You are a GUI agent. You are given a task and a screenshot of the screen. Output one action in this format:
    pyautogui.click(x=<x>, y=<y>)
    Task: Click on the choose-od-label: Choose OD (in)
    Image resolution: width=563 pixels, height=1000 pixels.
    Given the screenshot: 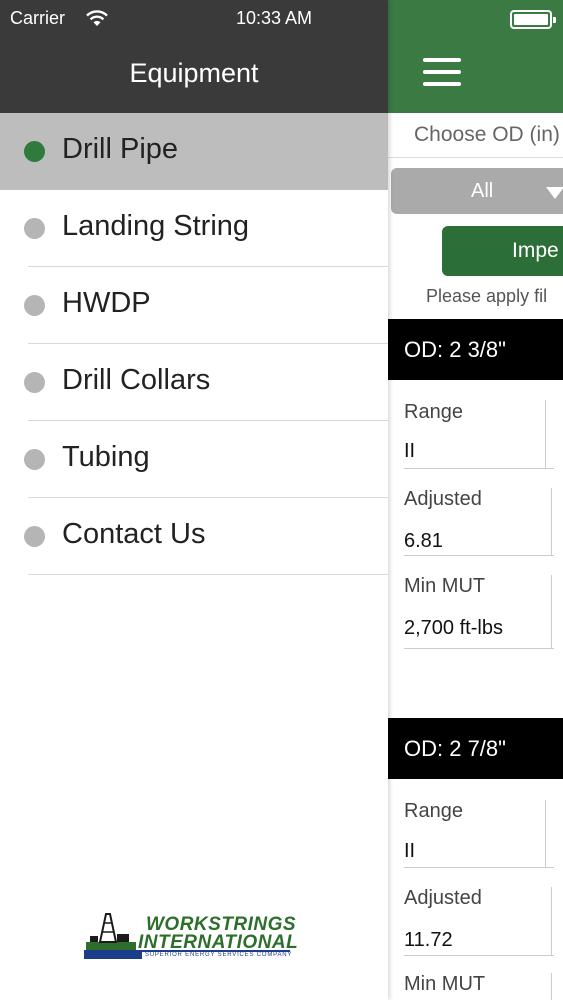 What is the action you would take?
    pyautogui.click(x=475, y=135)
    